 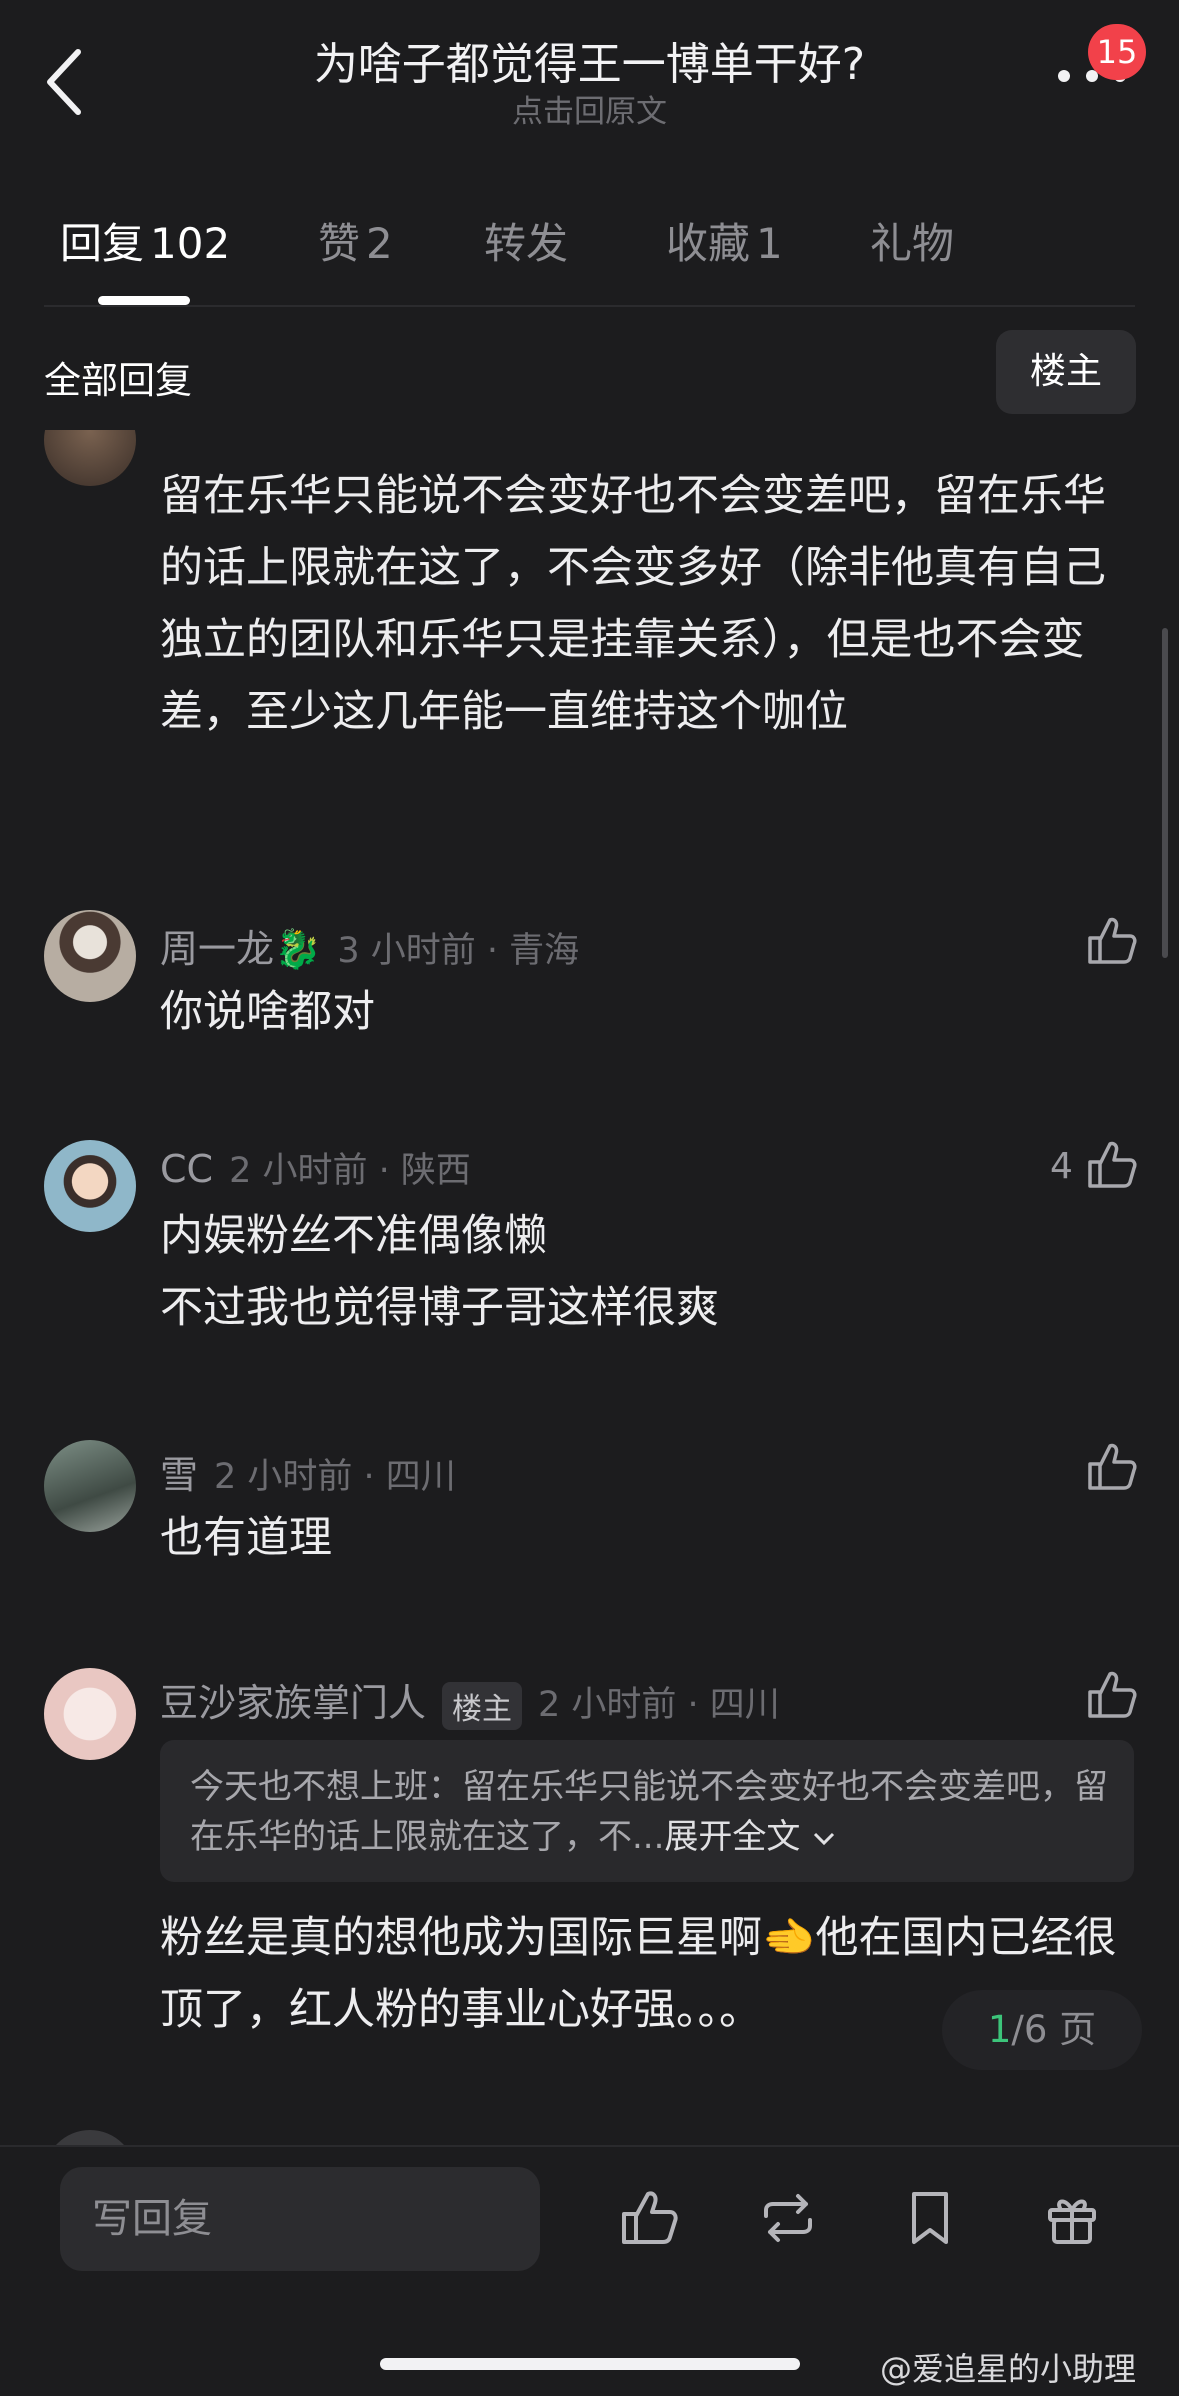 What do you see at coordinates (293, 1703) in the screenshot?
I see `username: 豆沙家族掌门人` at bounding box center [293, 1703].